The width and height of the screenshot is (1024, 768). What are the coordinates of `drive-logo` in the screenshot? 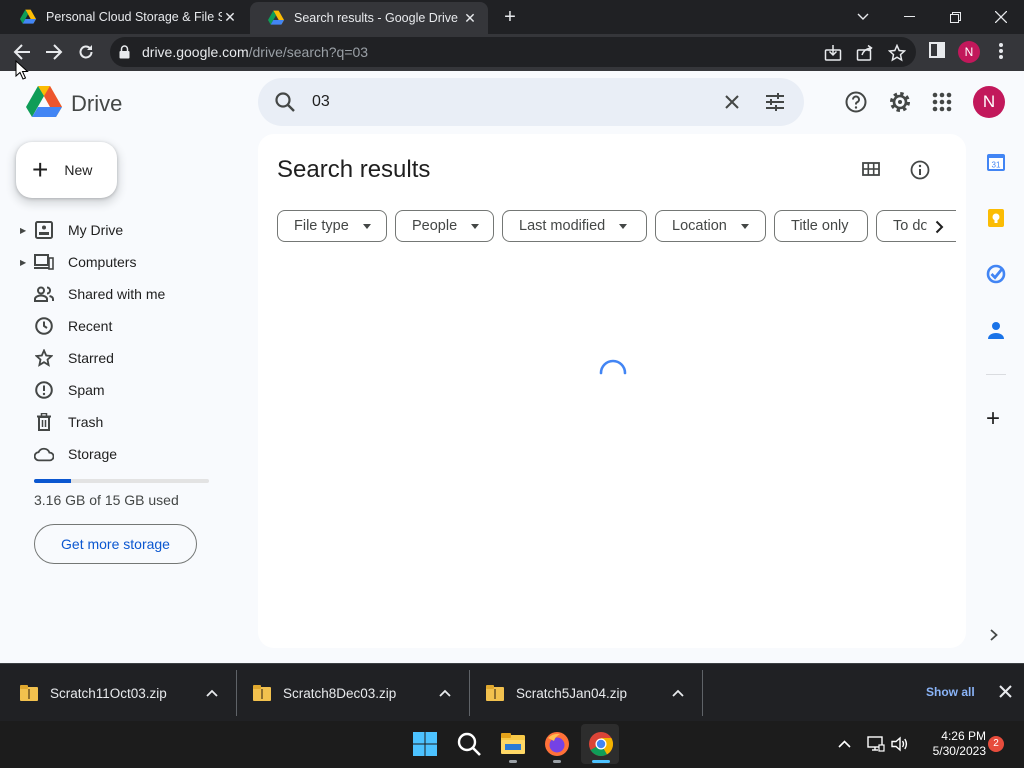 It's located at (44, 102).